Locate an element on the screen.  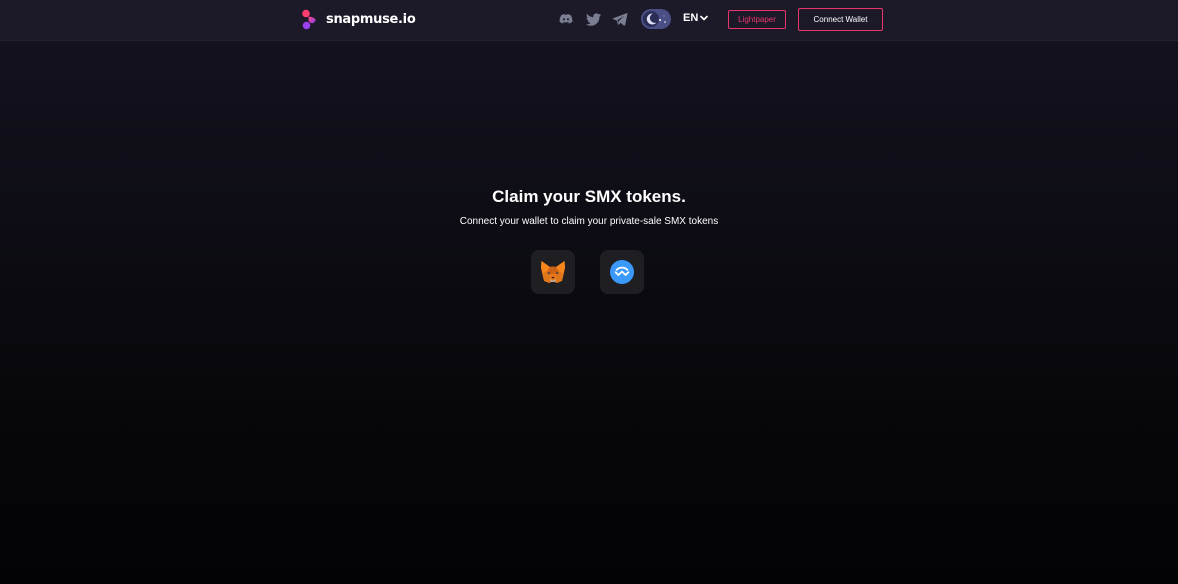
walletconnect-icon is located at coordinates (622, 272).